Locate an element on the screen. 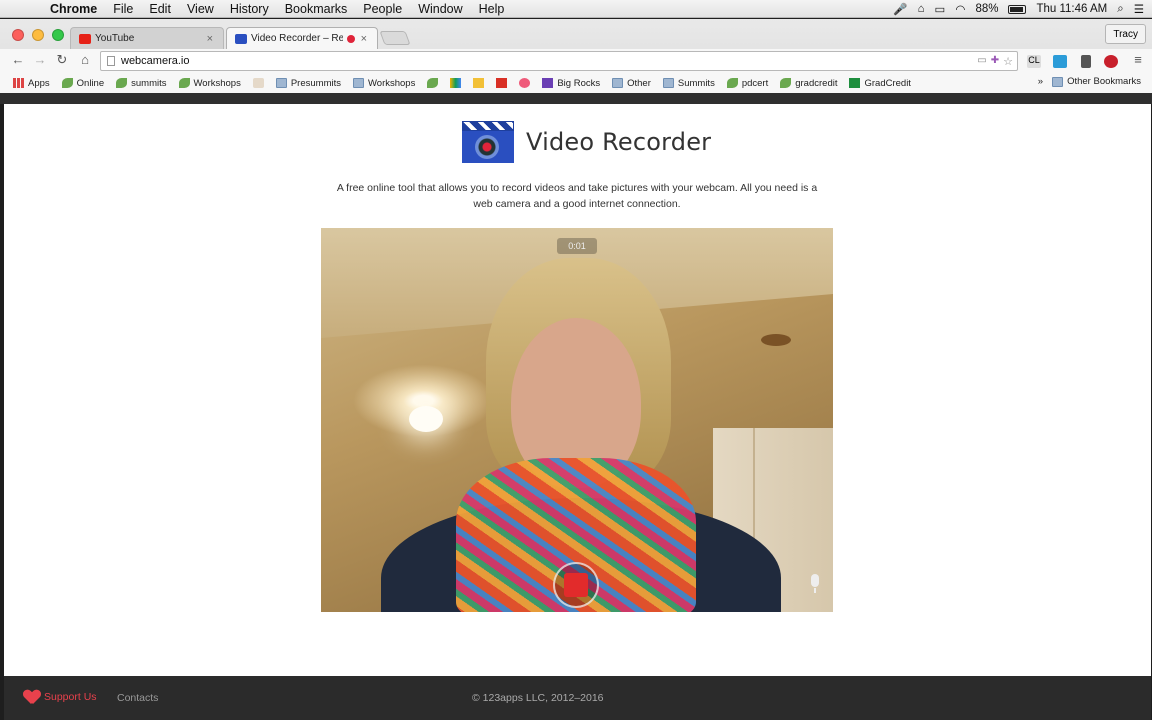 The height and width of the screenshot is (720, 1152). recording-indicator-icon is located at coordinates (350, 38).